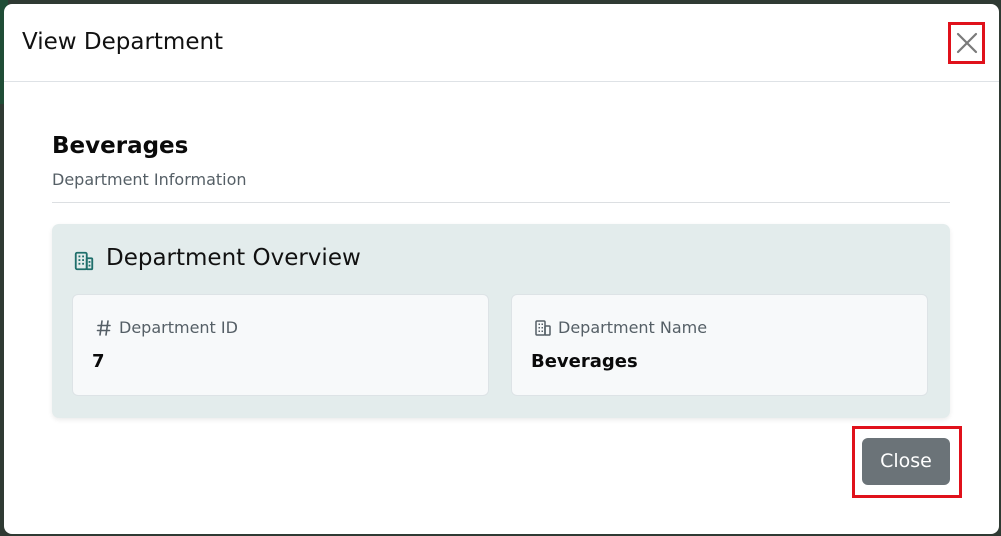  I want to click on department-id-label-text: Department ID, so click(178, 327).